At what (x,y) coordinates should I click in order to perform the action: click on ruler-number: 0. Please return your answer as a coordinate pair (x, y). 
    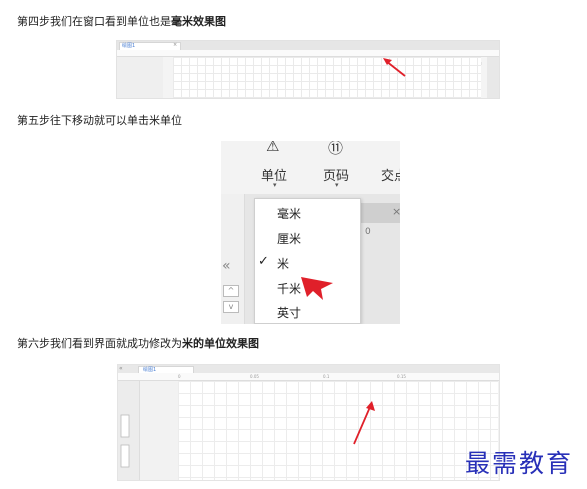
    Looking at the image, I should click on (368, 232).